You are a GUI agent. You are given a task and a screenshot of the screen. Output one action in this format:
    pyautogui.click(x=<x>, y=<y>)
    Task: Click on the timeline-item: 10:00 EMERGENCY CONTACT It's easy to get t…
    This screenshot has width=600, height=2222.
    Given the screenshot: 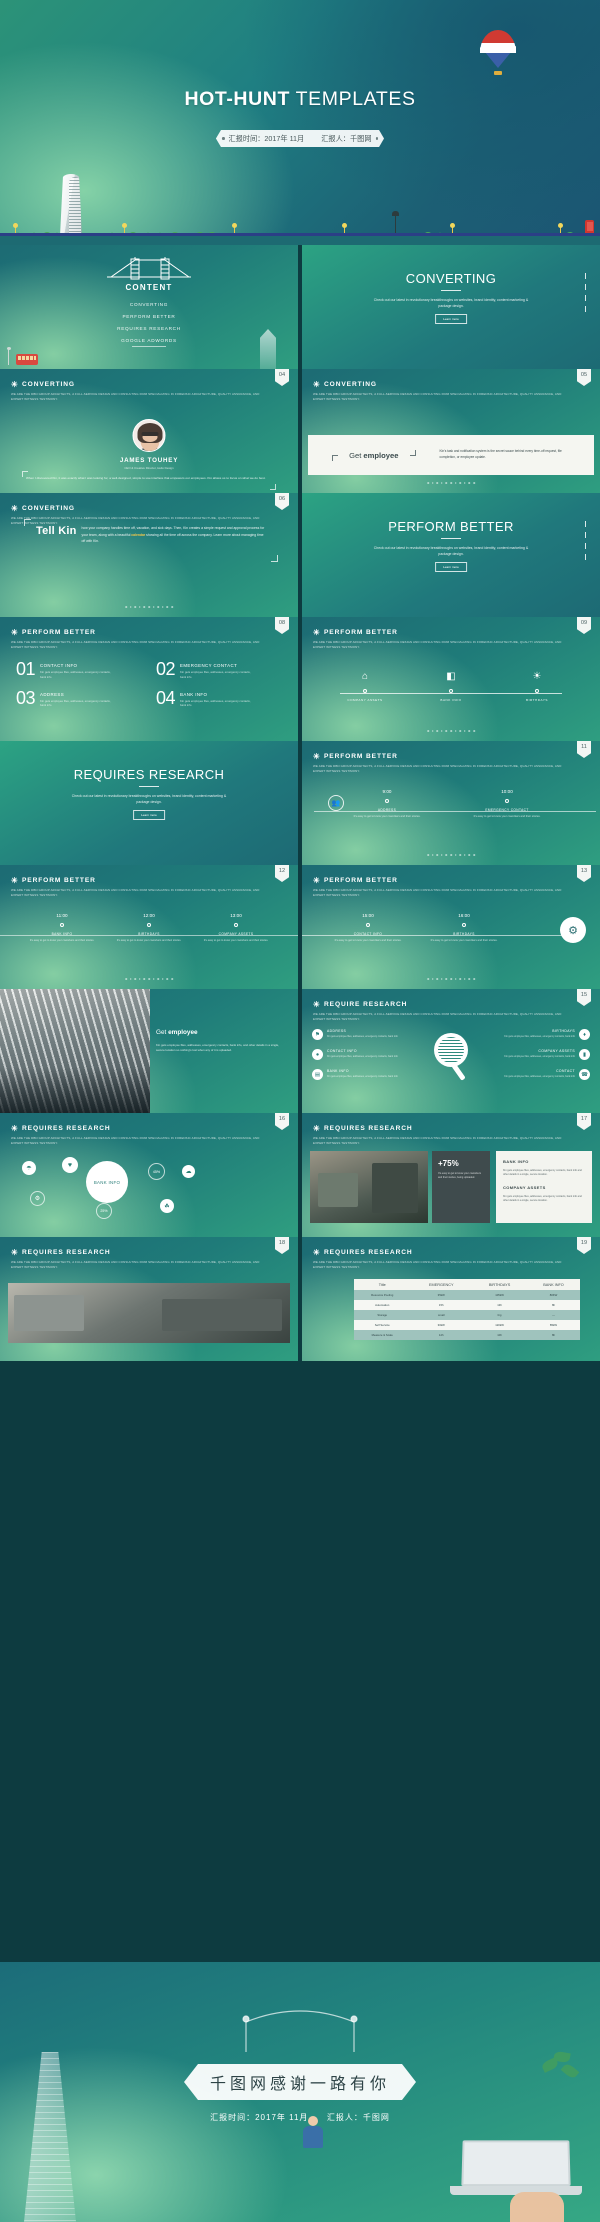 What is the action you would take?
    pyautogui.click(x=507, y=804)
    